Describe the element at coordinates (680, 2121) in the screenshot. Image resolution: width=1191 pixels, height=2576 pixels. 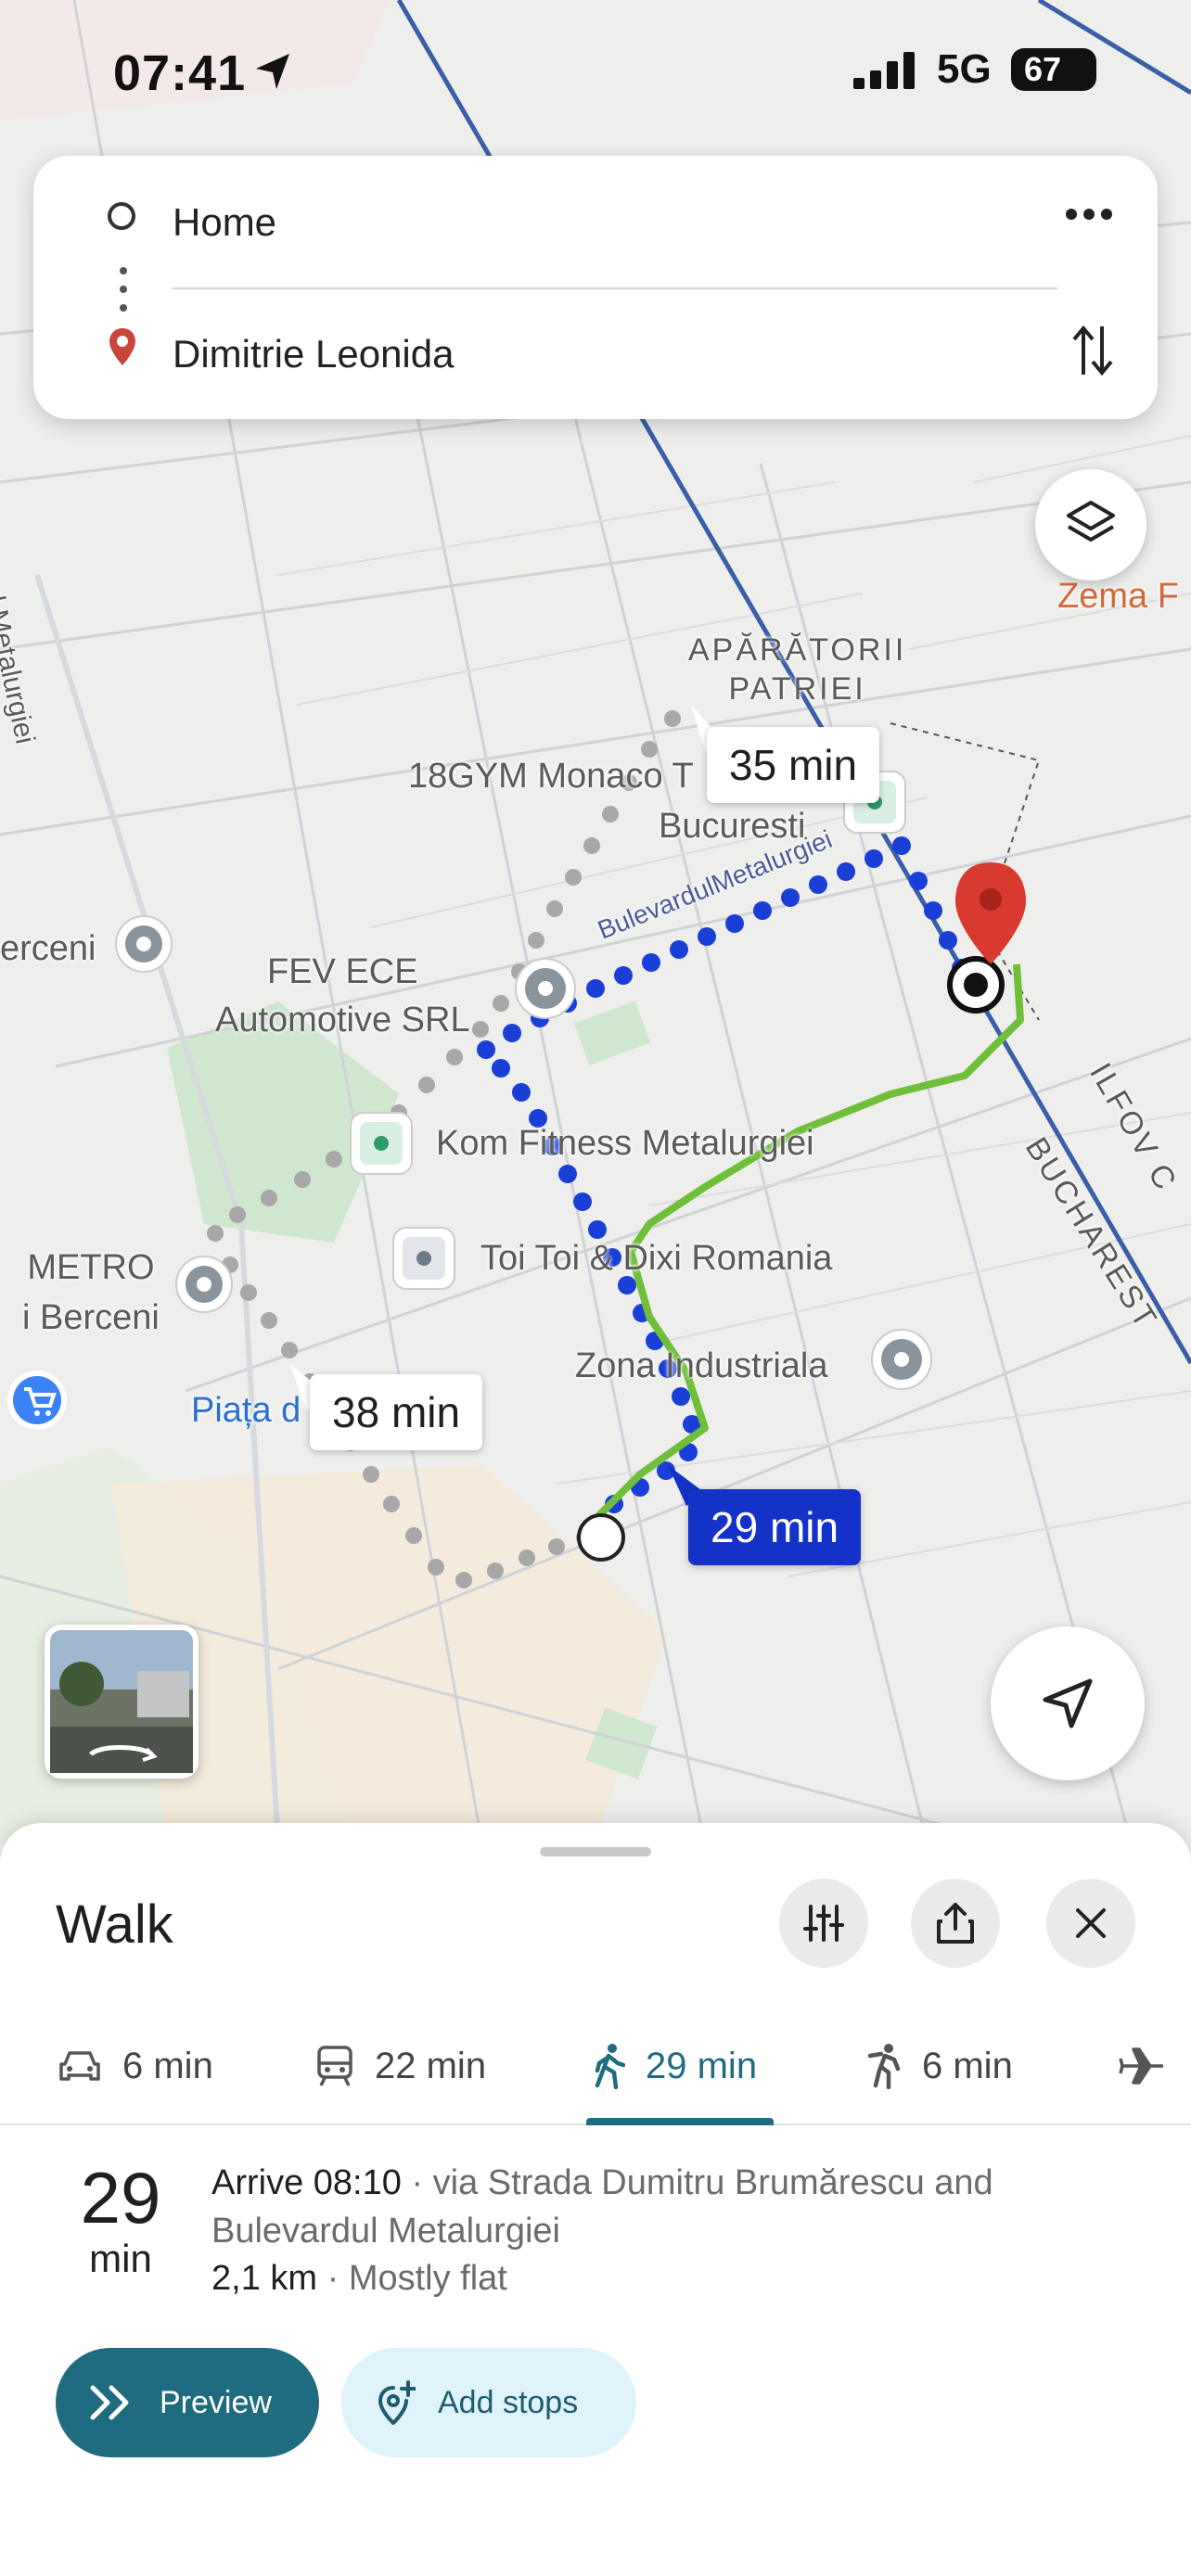
I see `active-tab-indicator` at that location.